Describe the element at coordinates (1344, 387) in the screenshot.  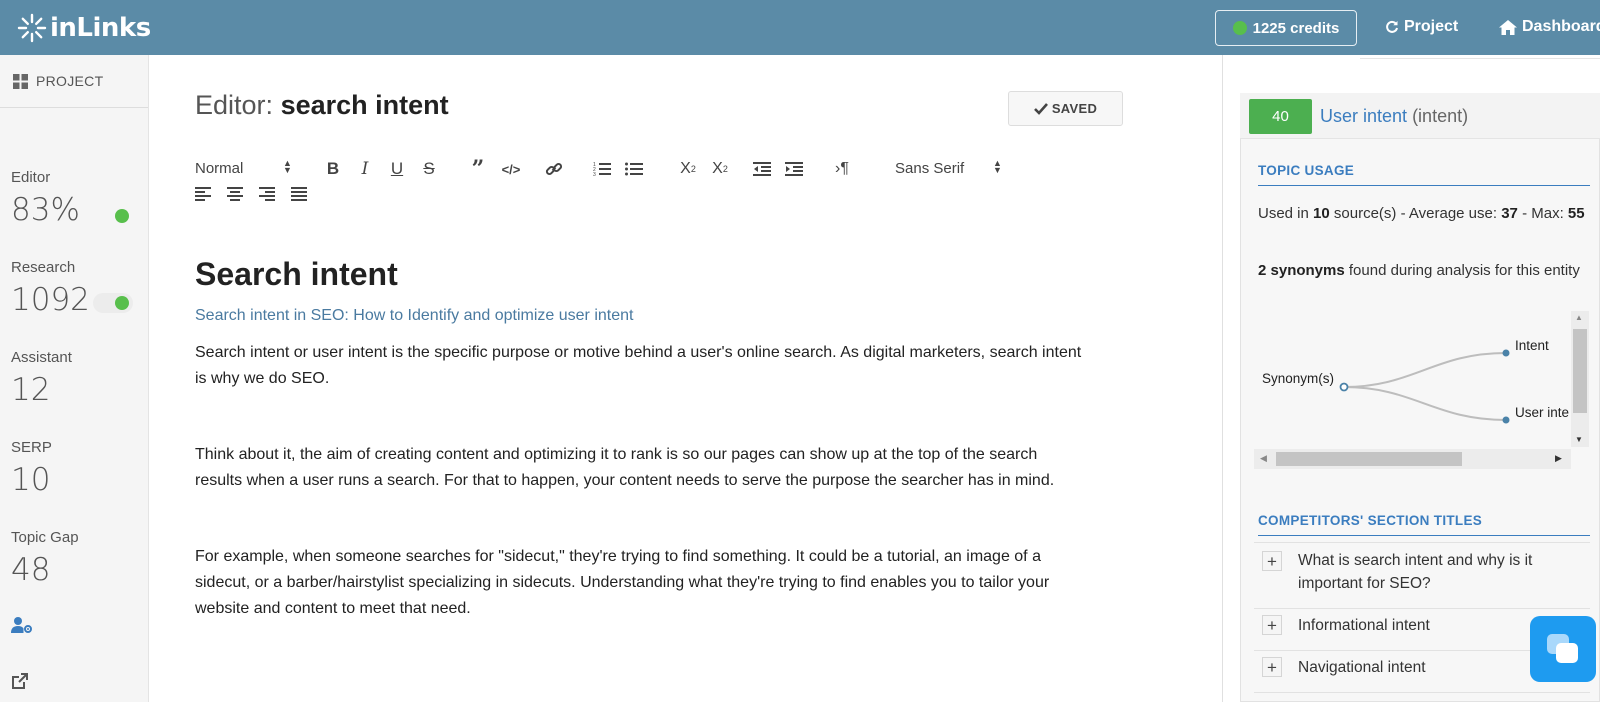
I see `tree-root-node` at that location.